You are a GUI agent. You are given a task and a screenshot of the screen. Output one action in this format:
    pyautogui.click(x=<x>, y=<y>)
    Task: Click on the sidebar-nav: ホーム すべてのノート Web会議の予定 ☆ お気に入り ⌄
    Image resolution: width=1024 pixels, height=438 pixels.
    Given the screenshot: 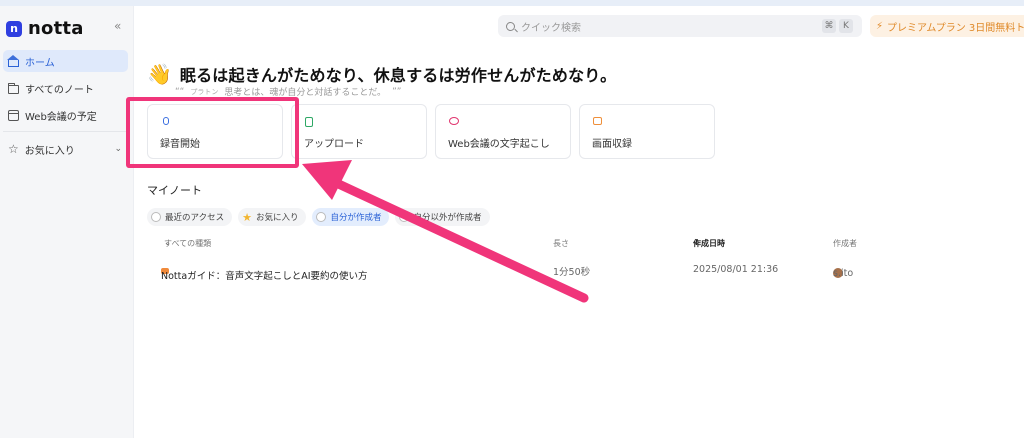 What is the action you would take?
    pyautogui.click(x=65, y=107)
    